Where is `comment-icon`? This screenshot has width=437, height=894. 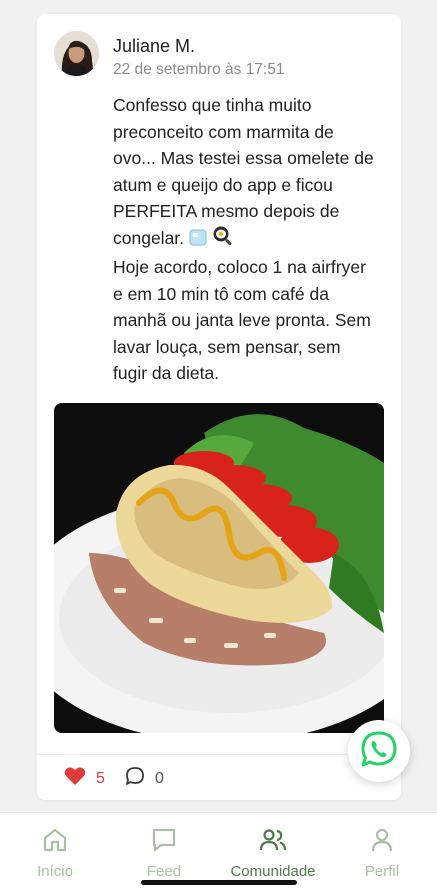 comment-icon is located at coordinates (135, 778).